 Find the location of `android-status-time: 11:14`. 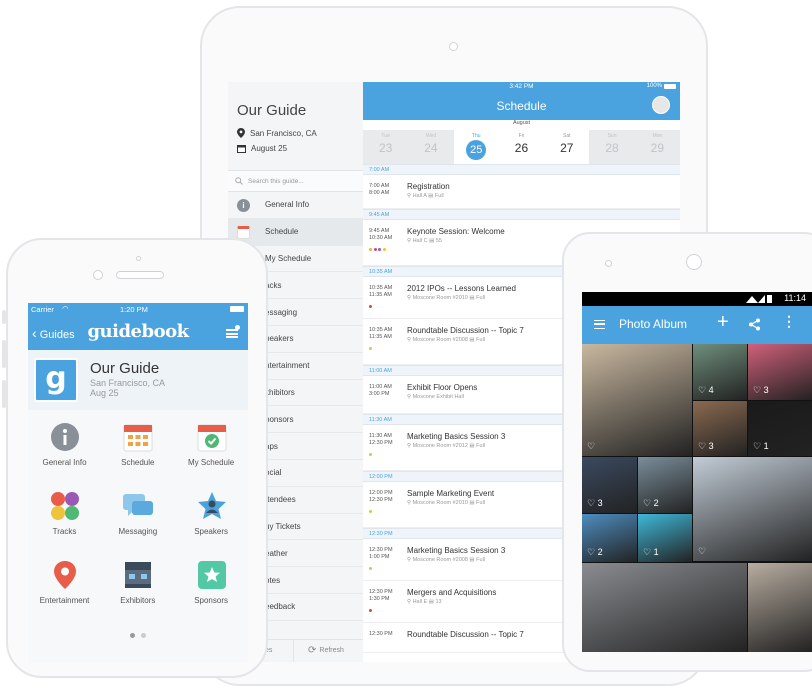

android-status-time: 11:14 is located at coordinates (795, 298).